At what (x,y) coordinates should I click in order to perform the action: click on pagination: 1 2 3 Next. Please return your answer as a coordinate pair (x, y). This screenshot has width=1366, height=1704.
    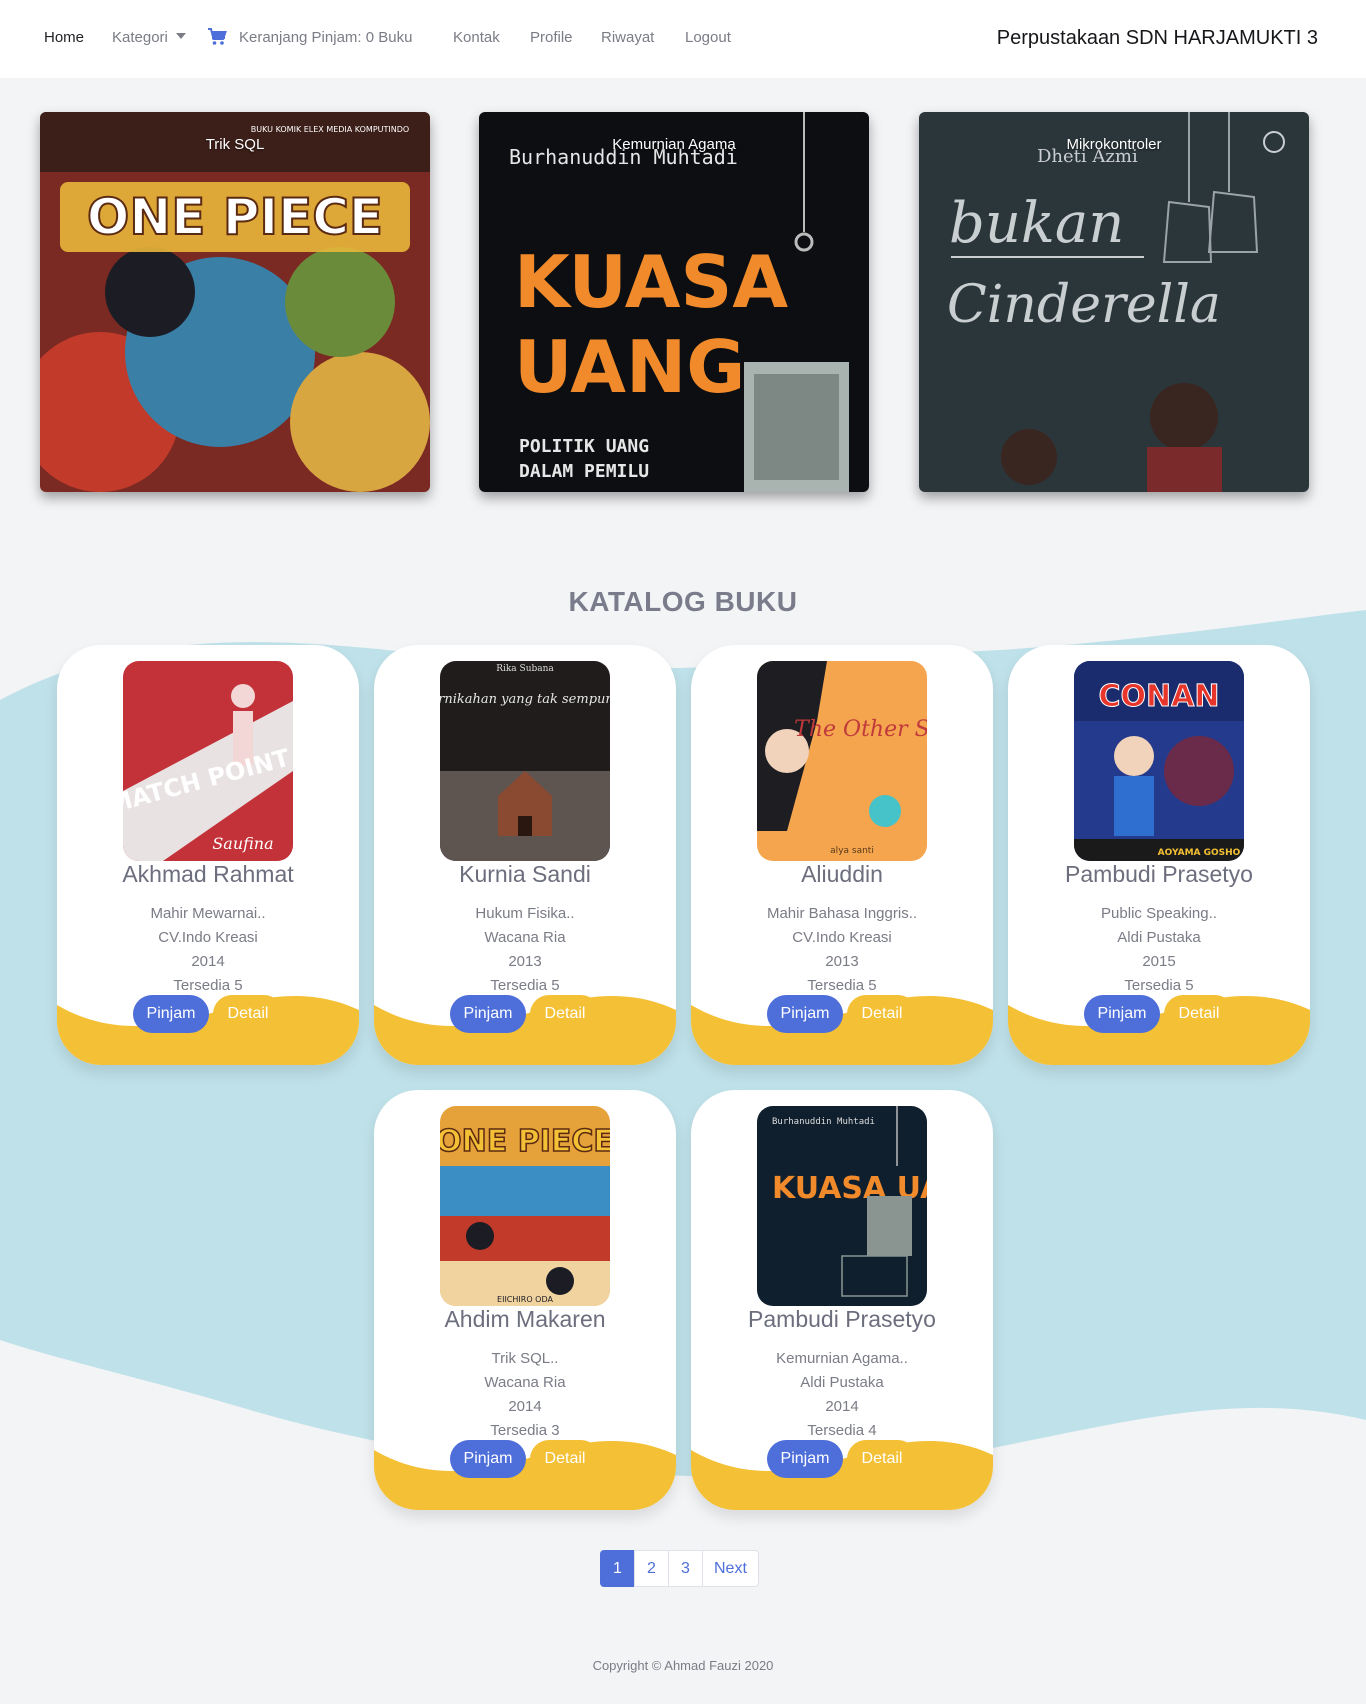
    Looking at the image, I should click on (679, 1568).